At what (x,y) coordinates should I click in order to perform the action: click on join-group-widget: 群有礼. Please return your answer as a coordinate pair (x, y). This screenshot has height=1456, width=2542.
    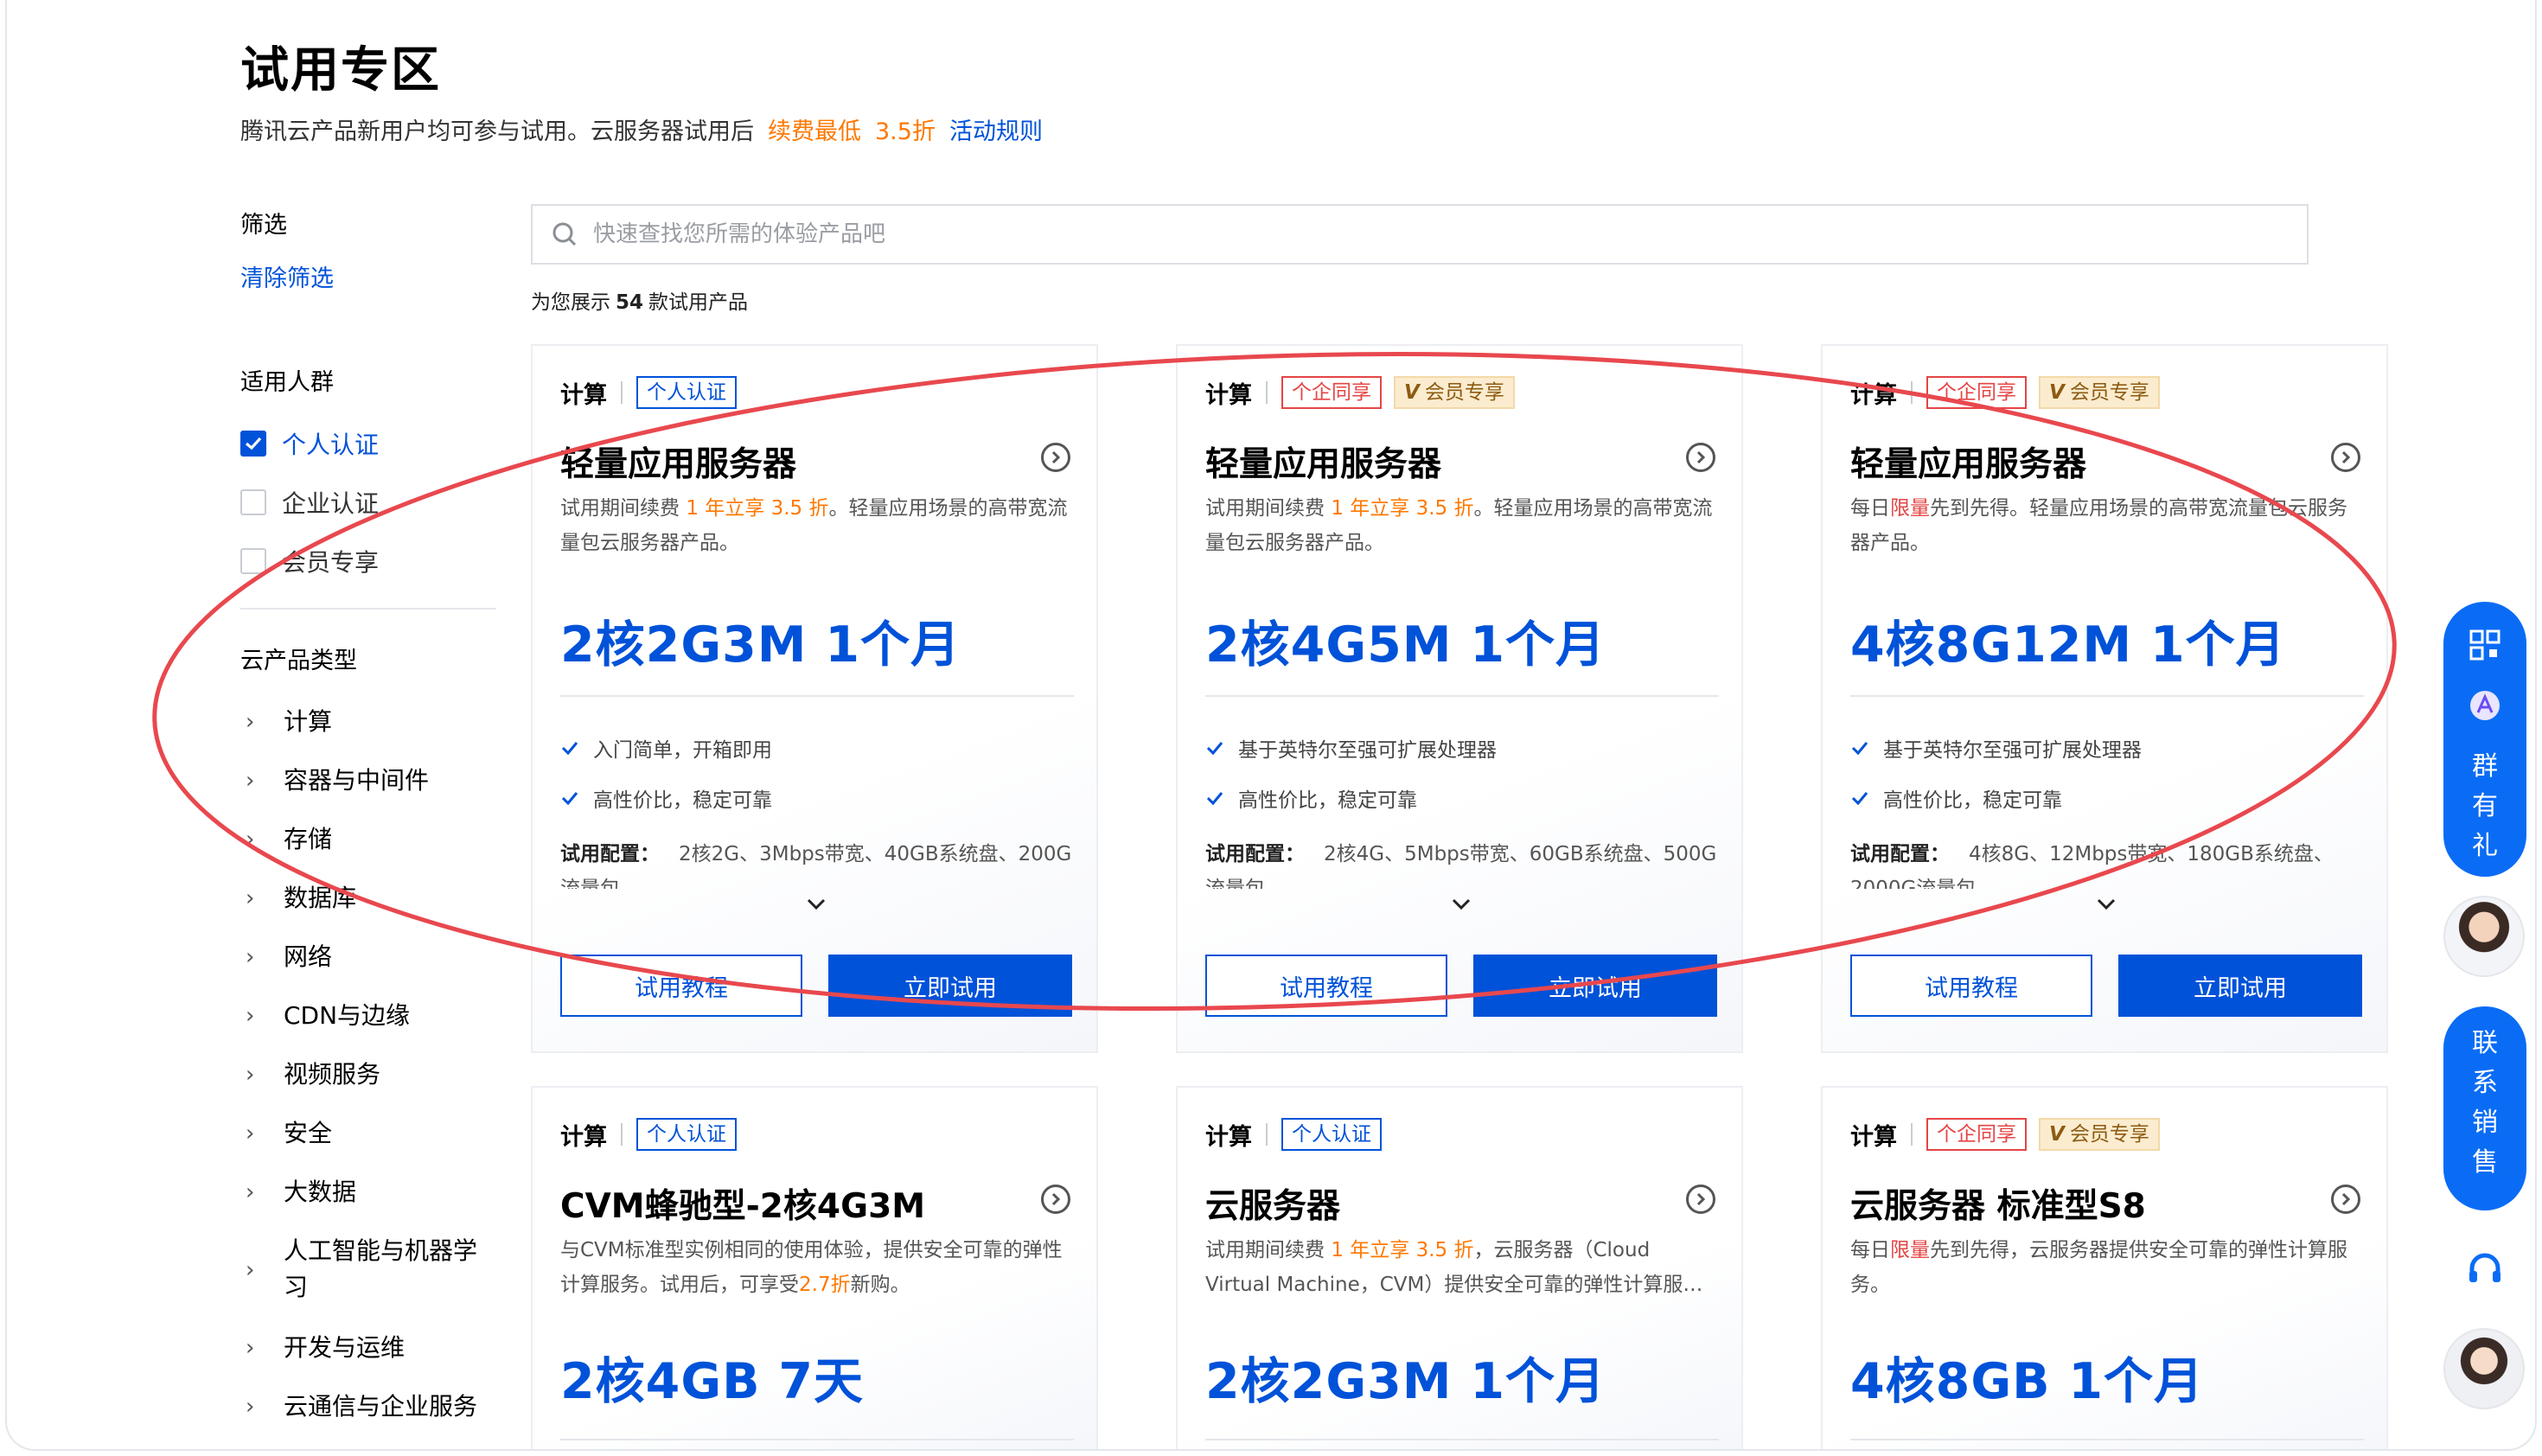
    Looking at the image, I should click on (2484, 739).